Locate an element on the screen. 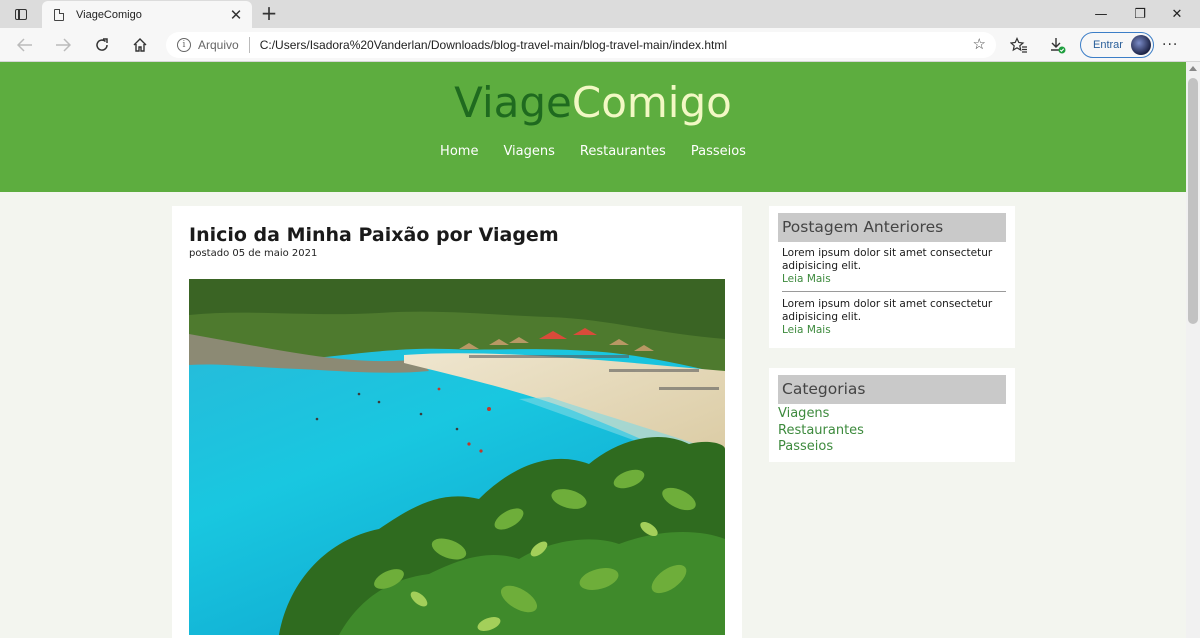  scroll-thumb is located at coordinates (1193, 201).